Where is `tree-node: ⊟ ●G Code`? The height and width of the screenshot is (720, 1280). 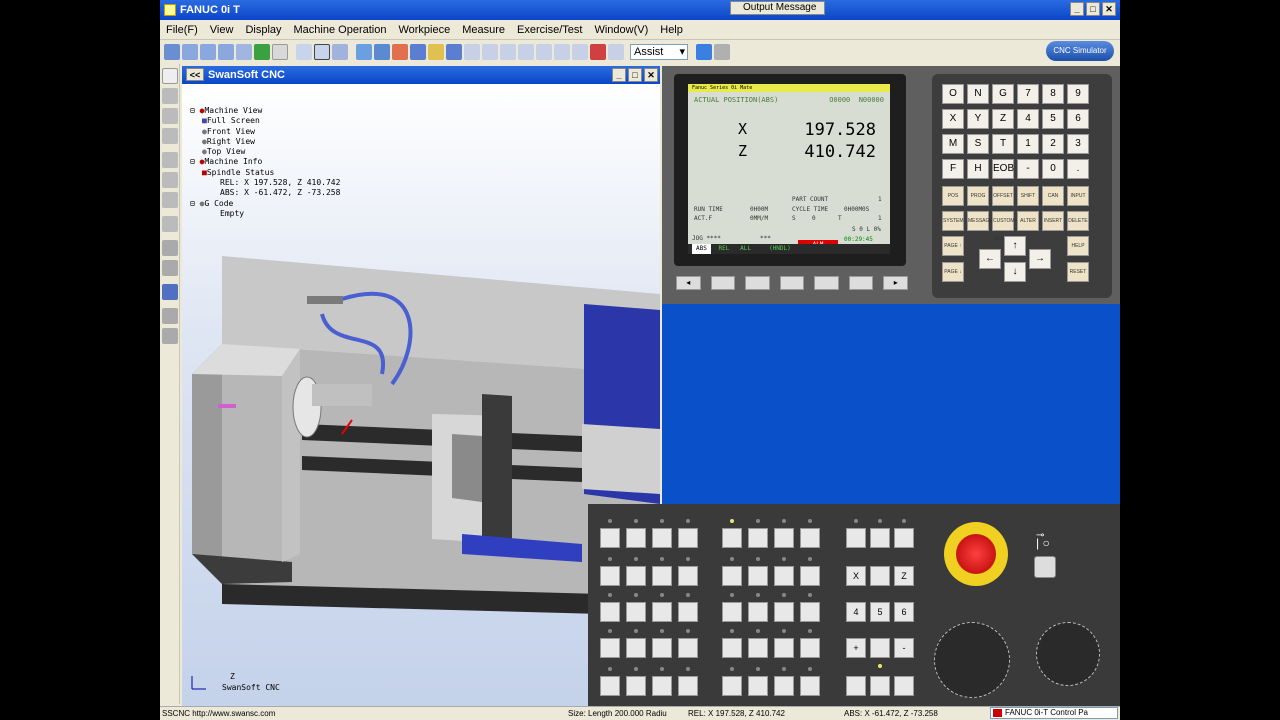
tree-node: ⊟ ●G Code is located at coordinates (265, 204).